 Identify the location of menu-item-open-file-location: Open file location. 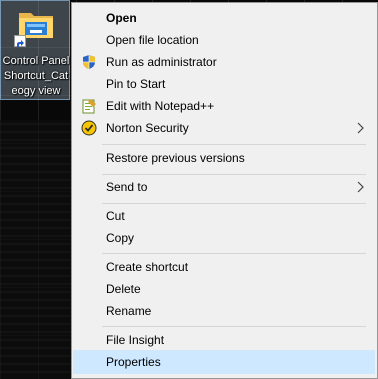
(224, 40).